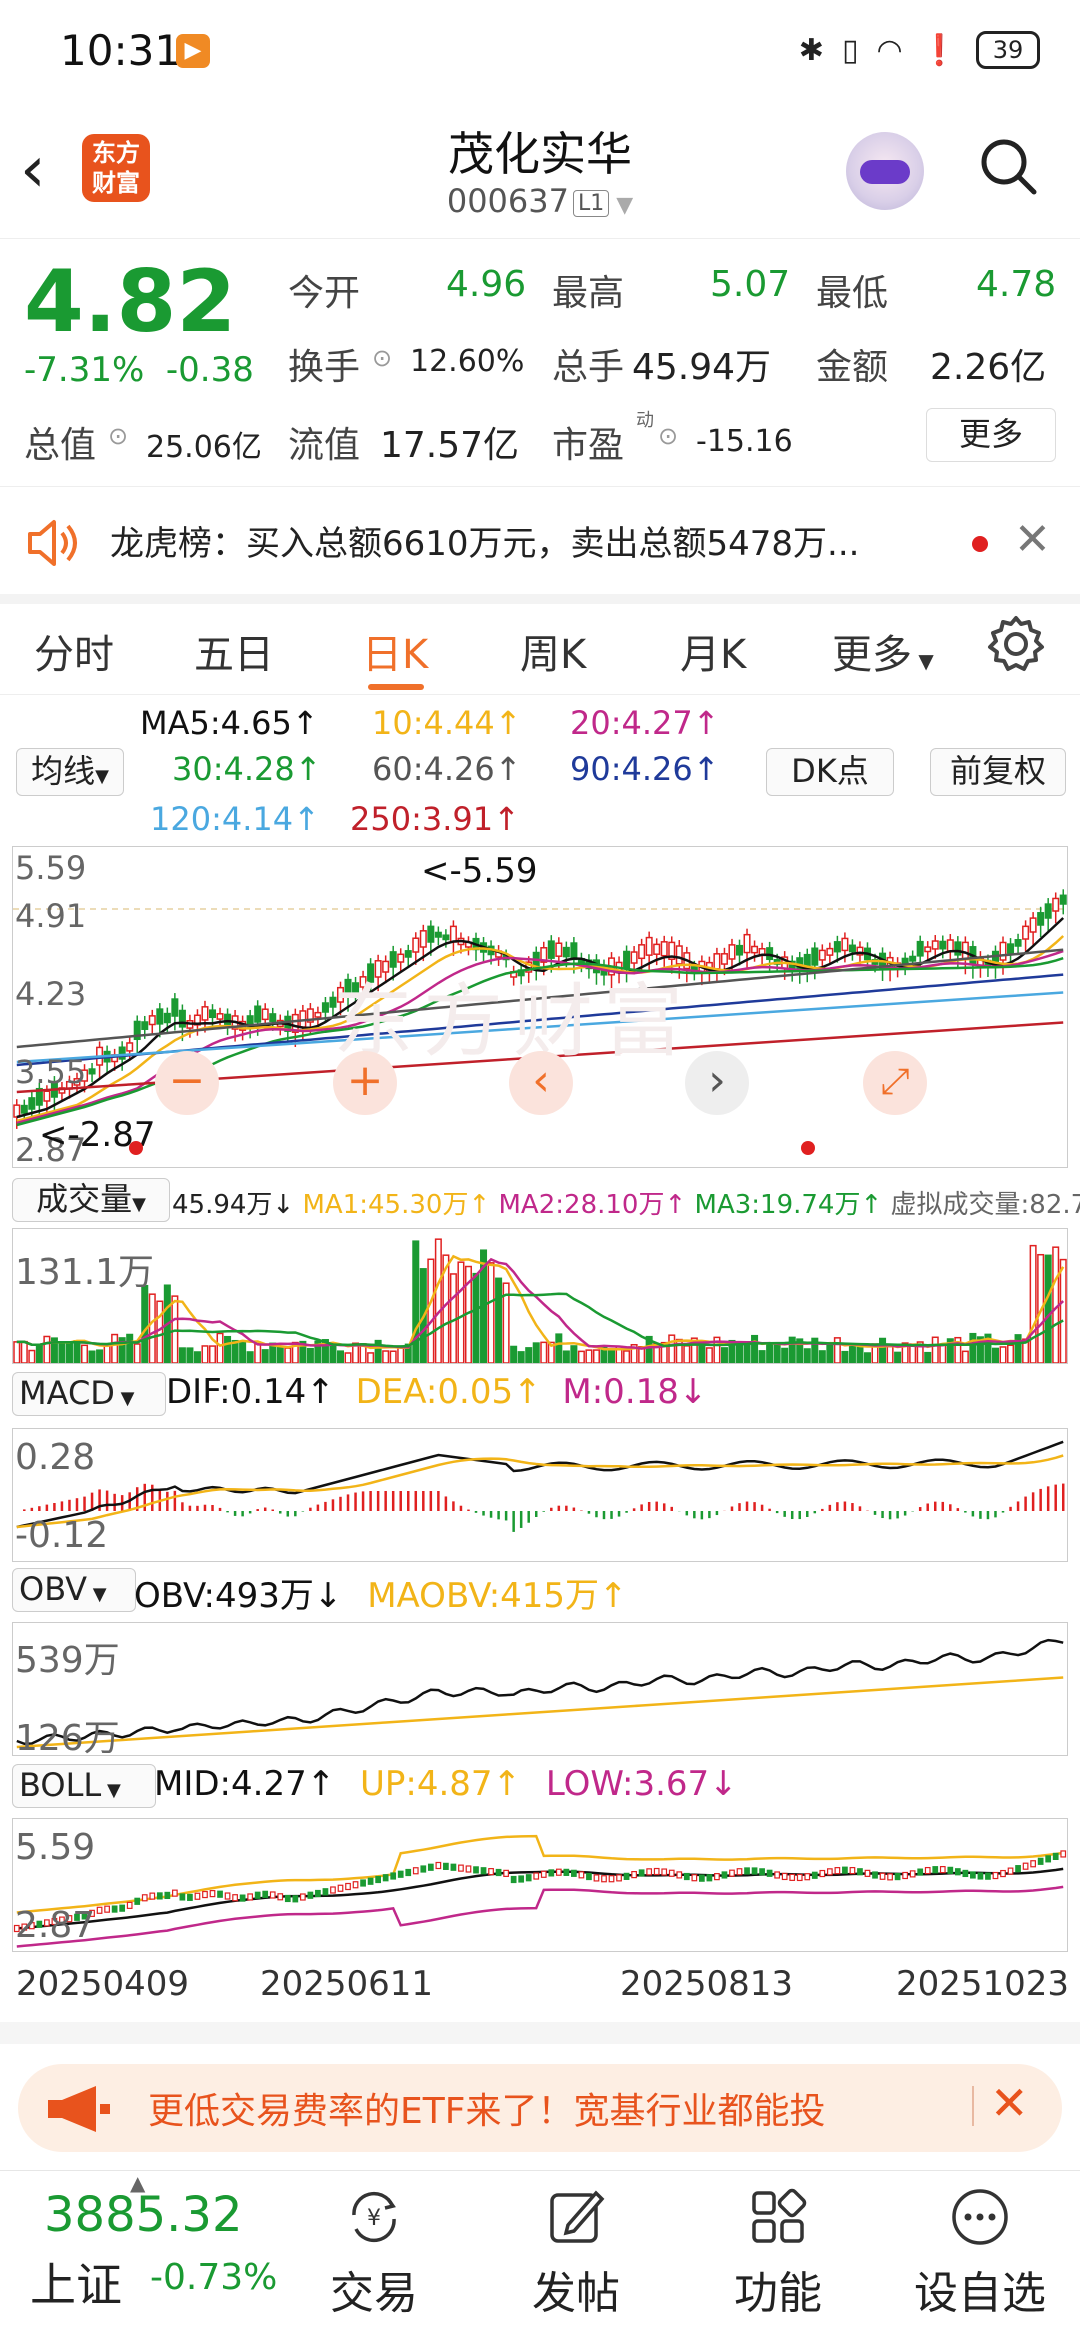  I want to click on status-bar: 10:31 ▶ ✱ ▯ ◠ ❗ 39, so click(540, 50).